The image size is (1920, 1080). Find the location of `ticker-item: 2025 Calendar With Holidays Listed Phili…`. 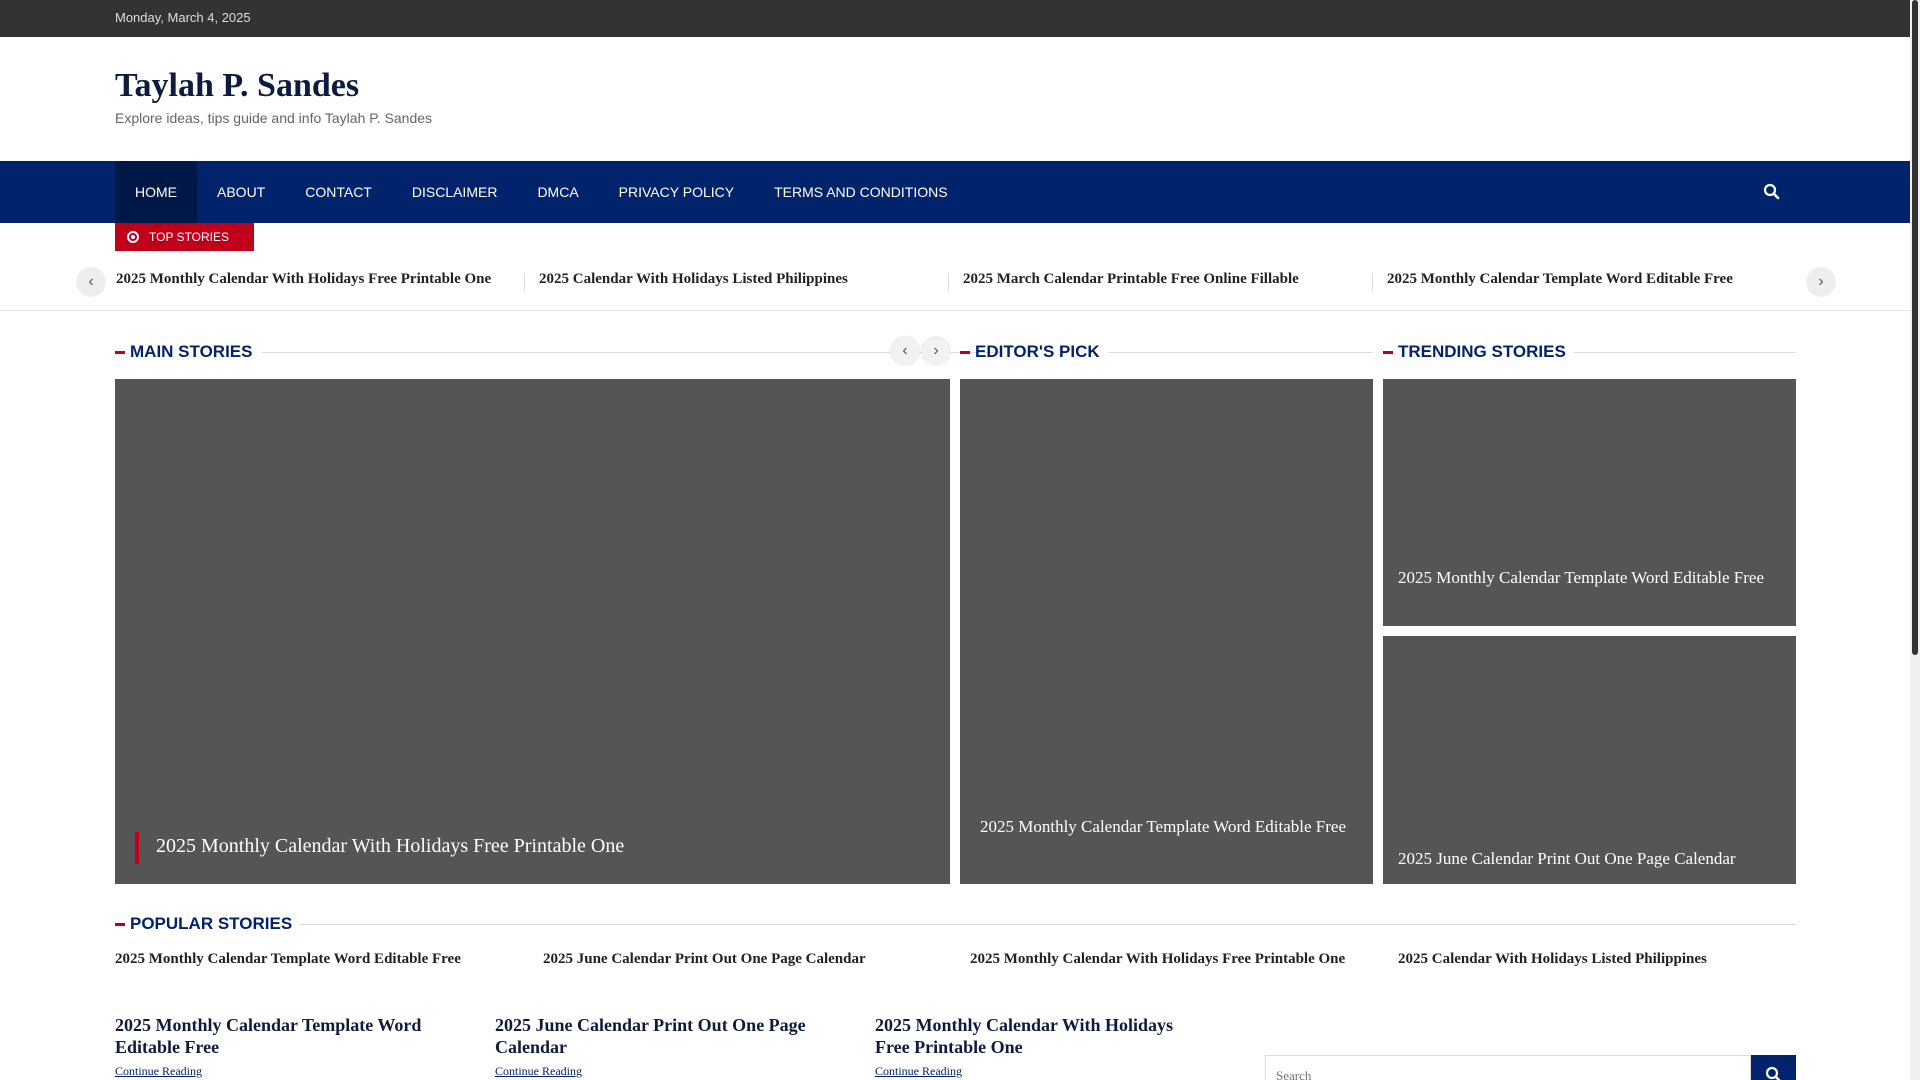

ticker-item: 2025 Calendar With Holidays Listed Phili… is located at coordinates (693, 279).